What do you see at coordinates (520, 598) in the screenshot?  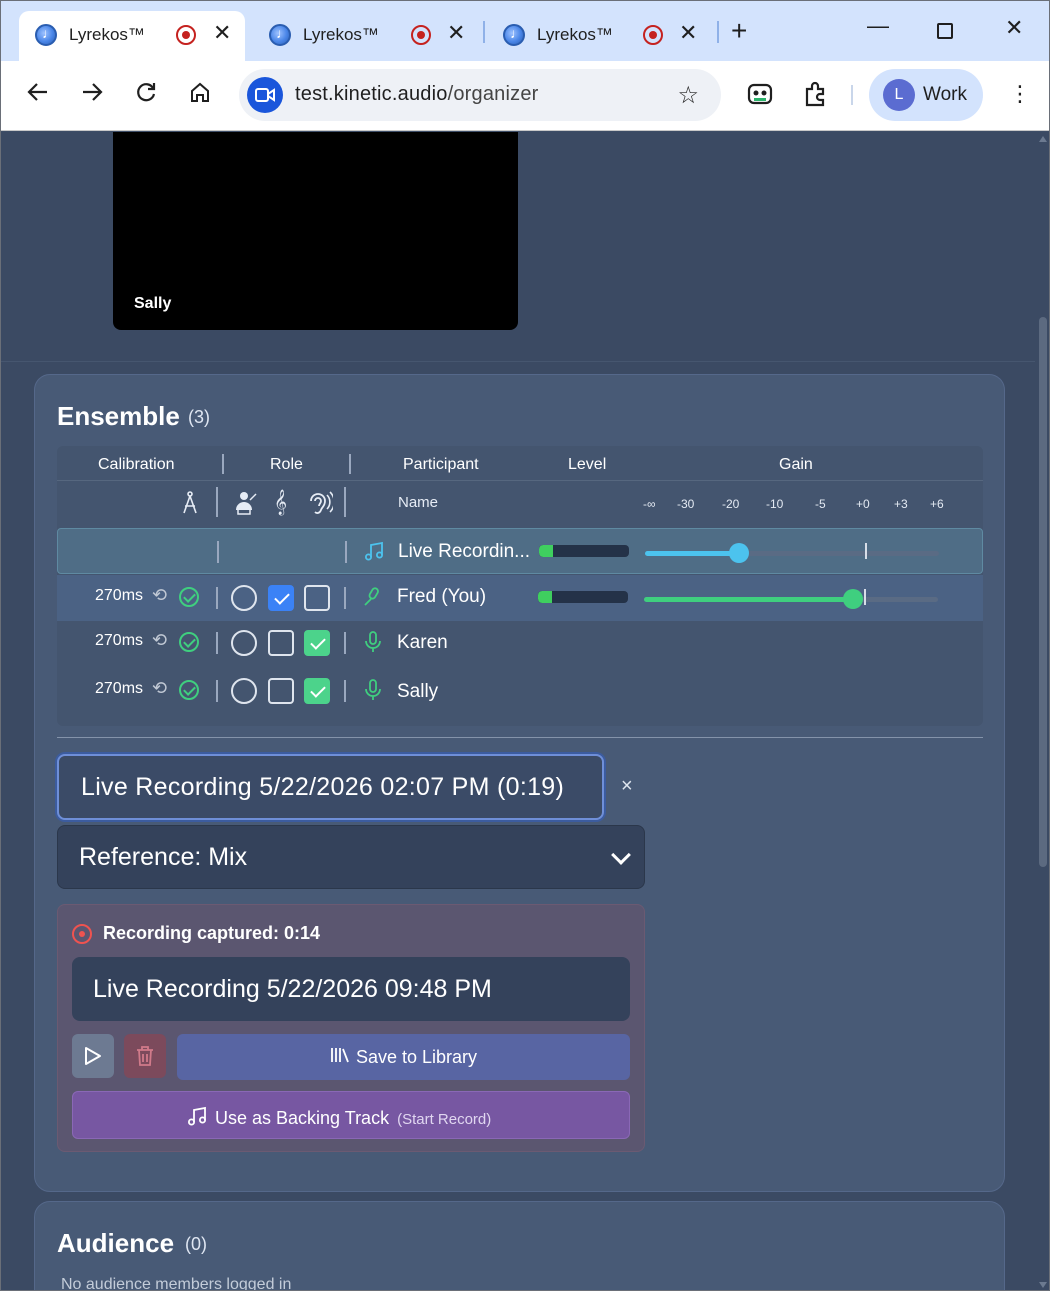 I see `table-row-fred: 270ms ⟲ Fred (You)` at bounding box center [520, 598].